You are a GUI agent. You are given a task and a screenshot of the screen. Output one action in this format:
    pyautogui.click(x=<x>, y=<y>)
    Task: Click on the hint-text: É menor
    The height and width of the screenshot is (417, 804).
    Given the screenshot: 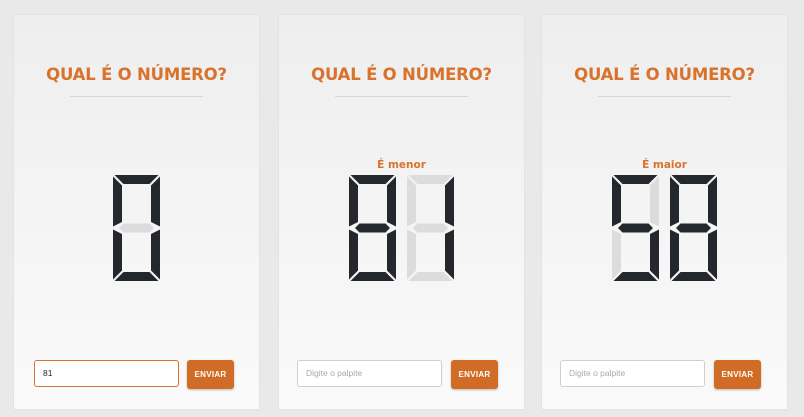 What is the action you would take?
    pyautogui.click(x=401, y=165)
    